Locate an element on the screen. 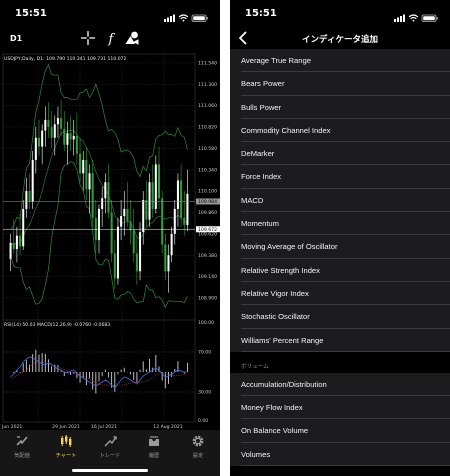 The image size is (450, 476). indicator-item: Commodity Channel Index is located at coordinates (340, 130).